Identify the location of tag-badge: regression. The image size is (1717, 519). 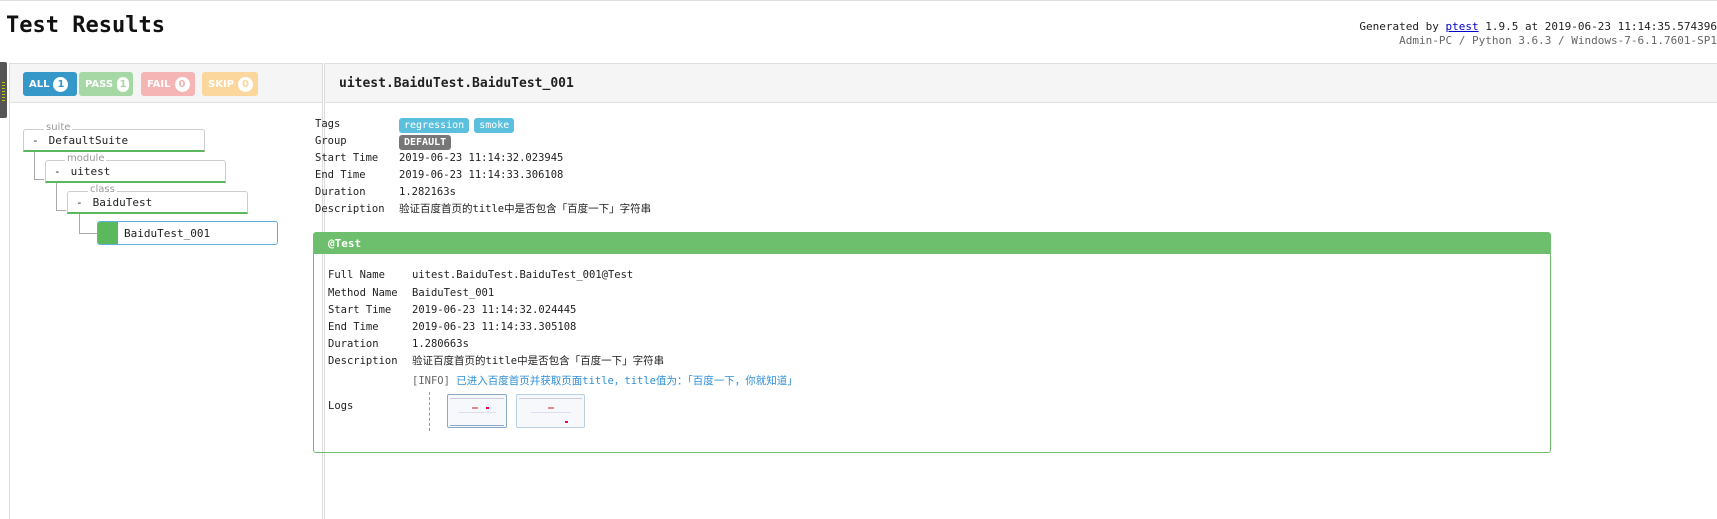
(434, 125).